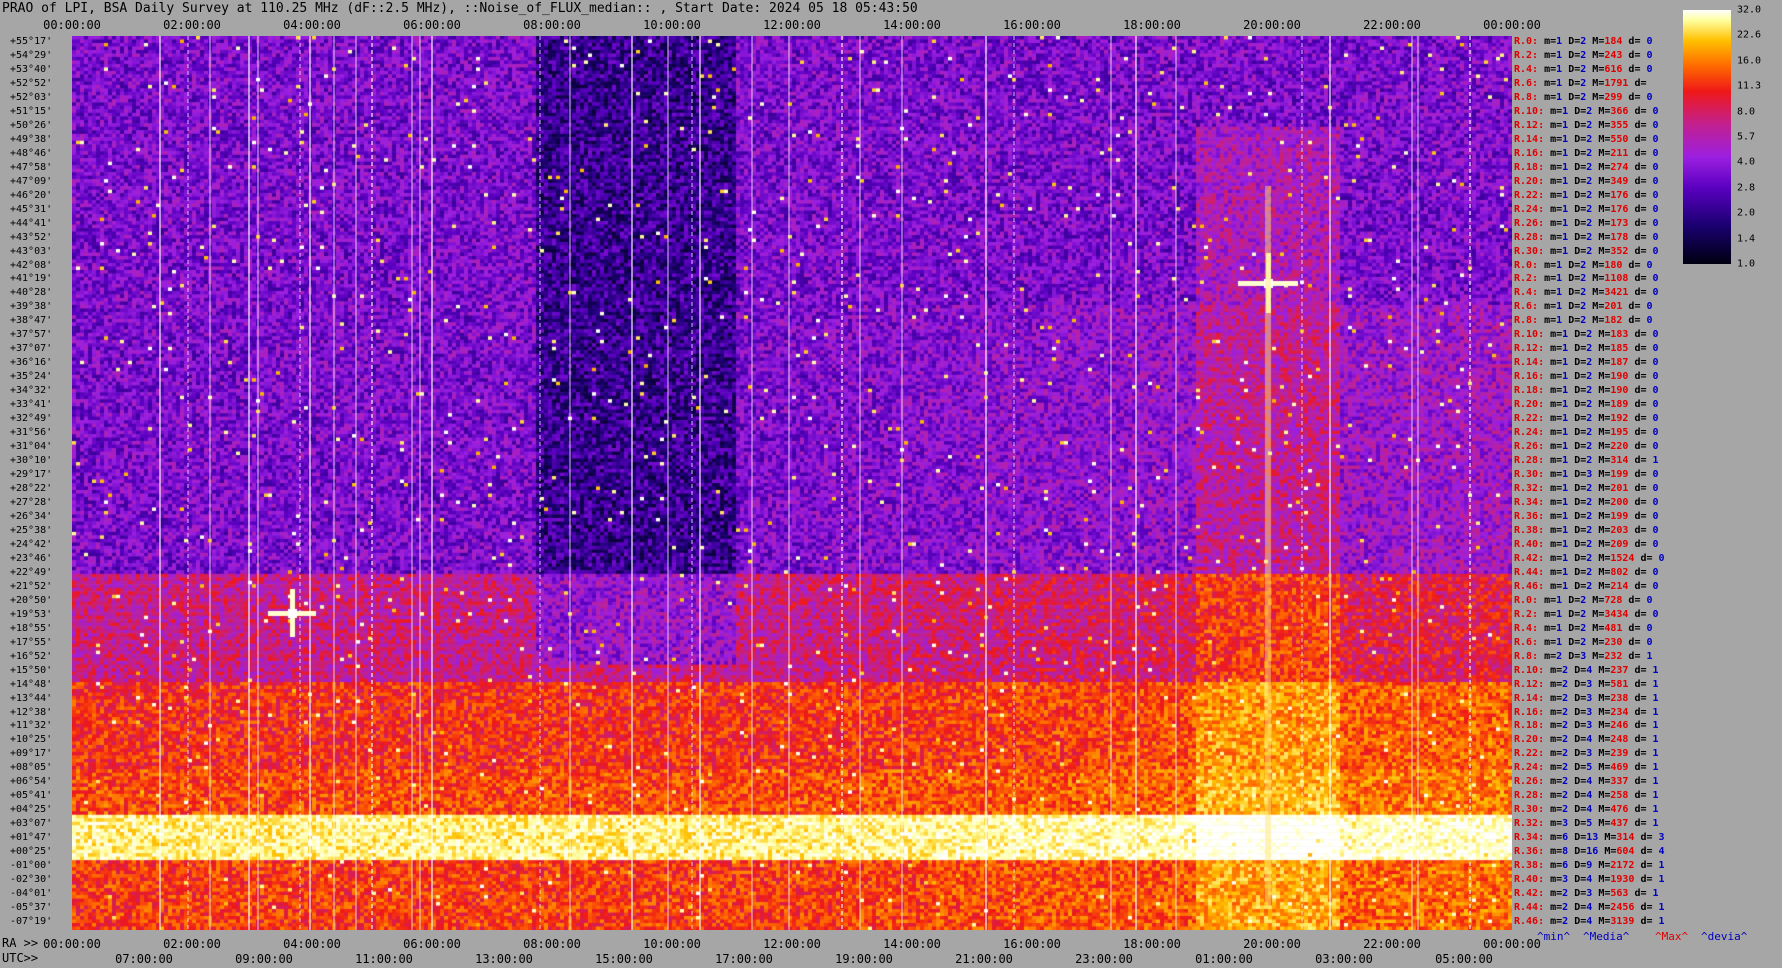 The height and width of the screenshot is (968, 1782). I want to click on row-stat: R.22: m=1 D=2 M=176 d= 0, so click(1586, 195).